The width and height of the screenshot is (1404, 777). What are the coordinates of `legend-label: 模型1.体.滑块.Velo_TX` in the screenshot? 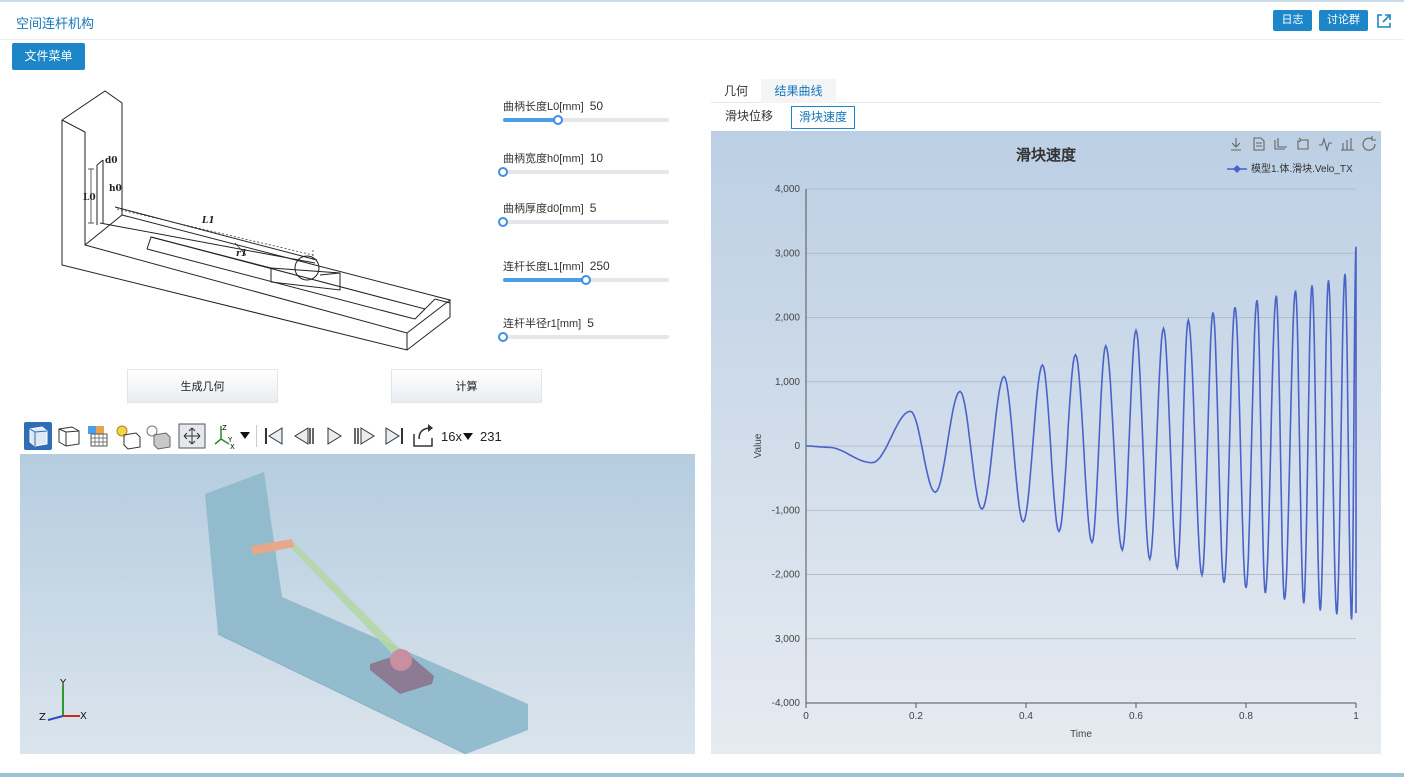 It's located at (1302, 168).